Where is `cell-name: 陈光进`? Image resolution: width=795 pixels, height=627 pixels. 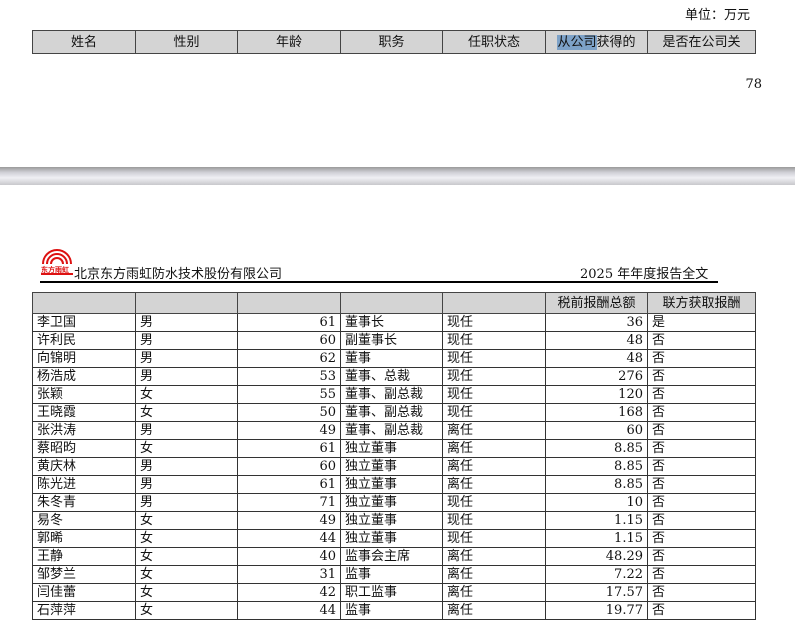 cell-name: 陈光进 is located at coordinates (84, 484).